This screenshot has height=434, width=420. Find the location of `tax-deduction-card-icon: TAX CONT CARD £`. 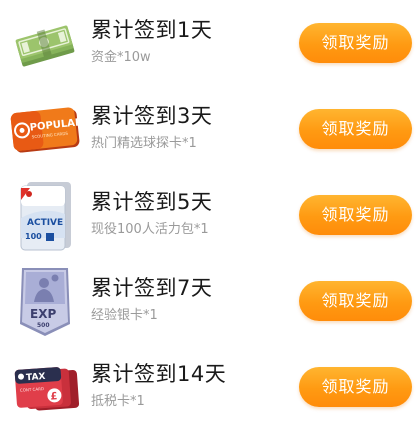

tax-deduction-card-icon: TAX CONT CARD £ is located at coordinates (45, 387).